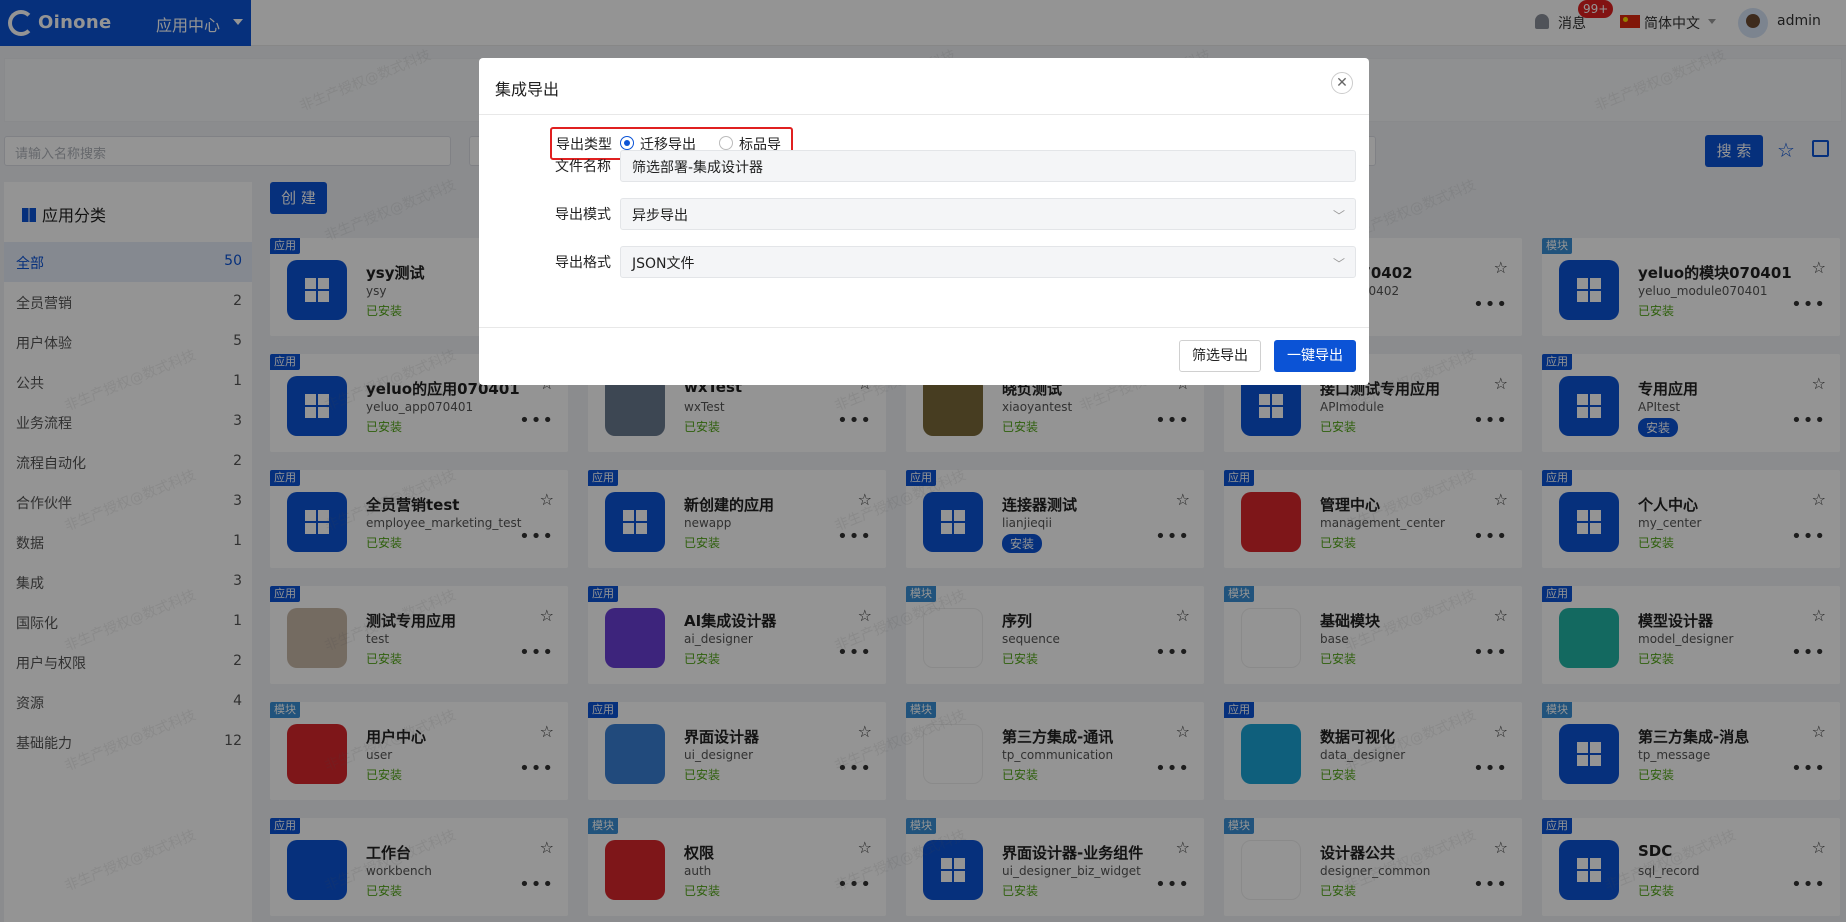  Describe the element at coordinates (527, 89) in the screenshot. I see `dialog-title: 集成导出` at that location.